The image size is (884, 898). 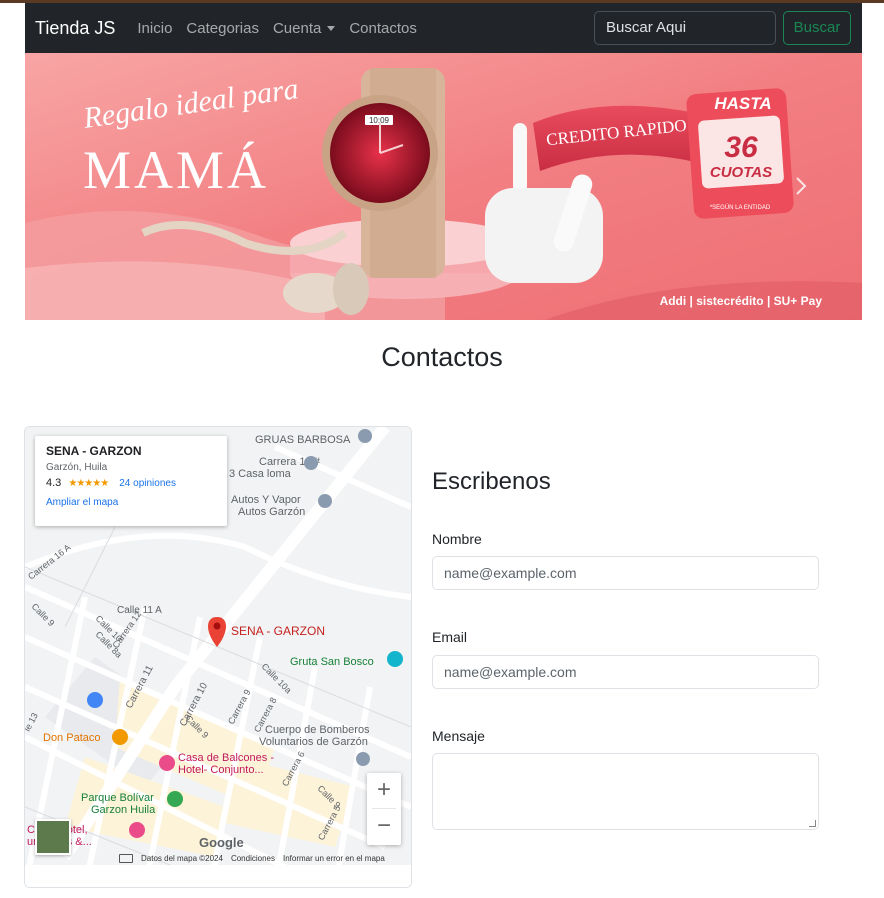 I want to click on form-title: Escribenos, so click(x=491, y=481).